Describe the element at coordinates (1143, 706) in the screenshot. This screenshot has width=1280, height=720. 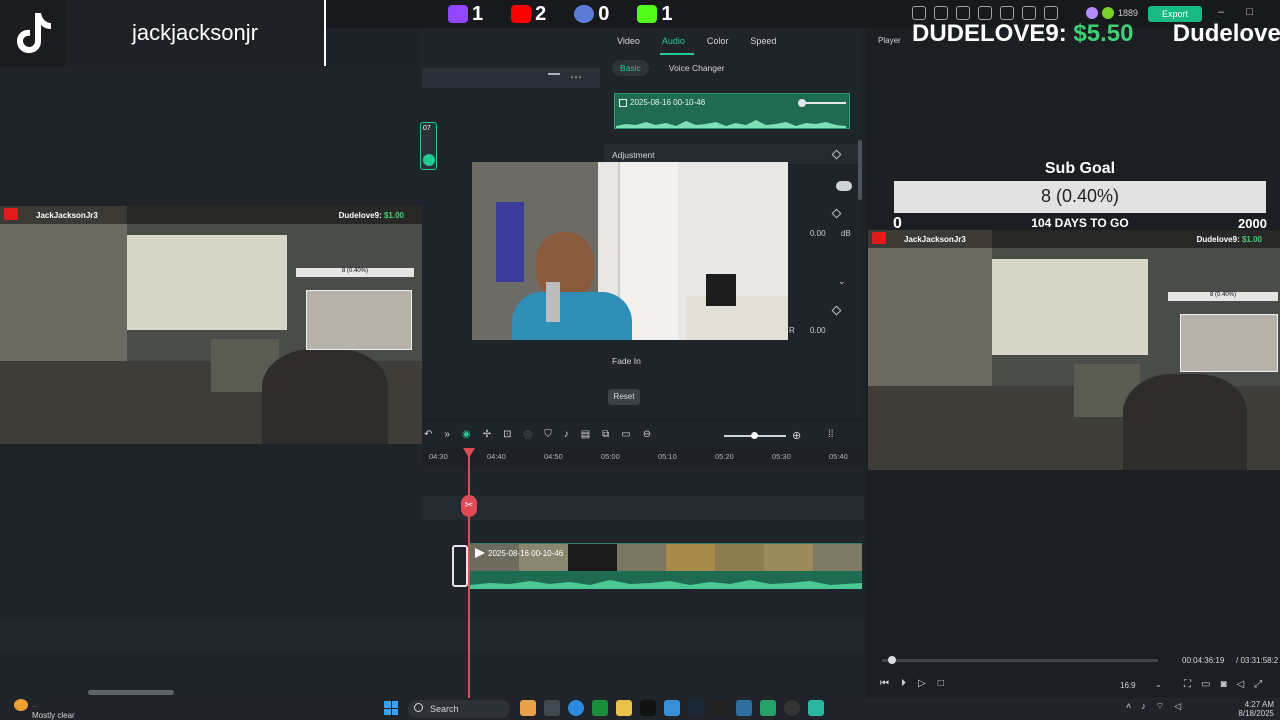
I see `mic-tray-icon: ♪` at that location.